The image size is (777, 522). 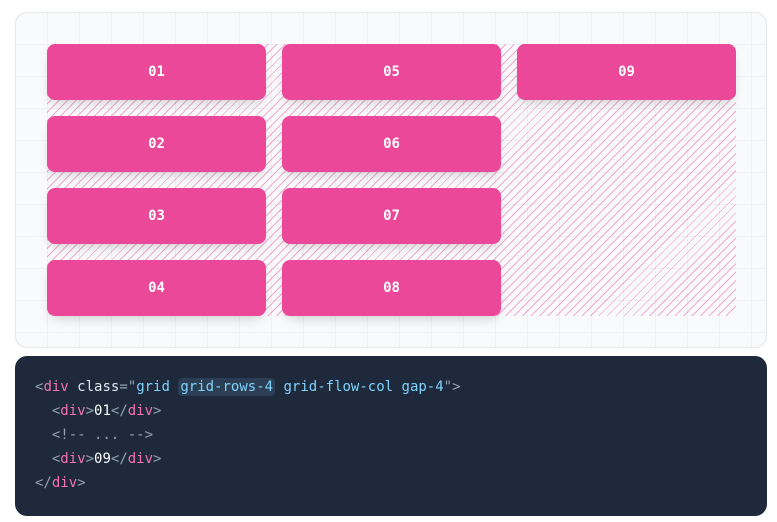 I want to click on grid-item: 09, so click(x=626, y=72).